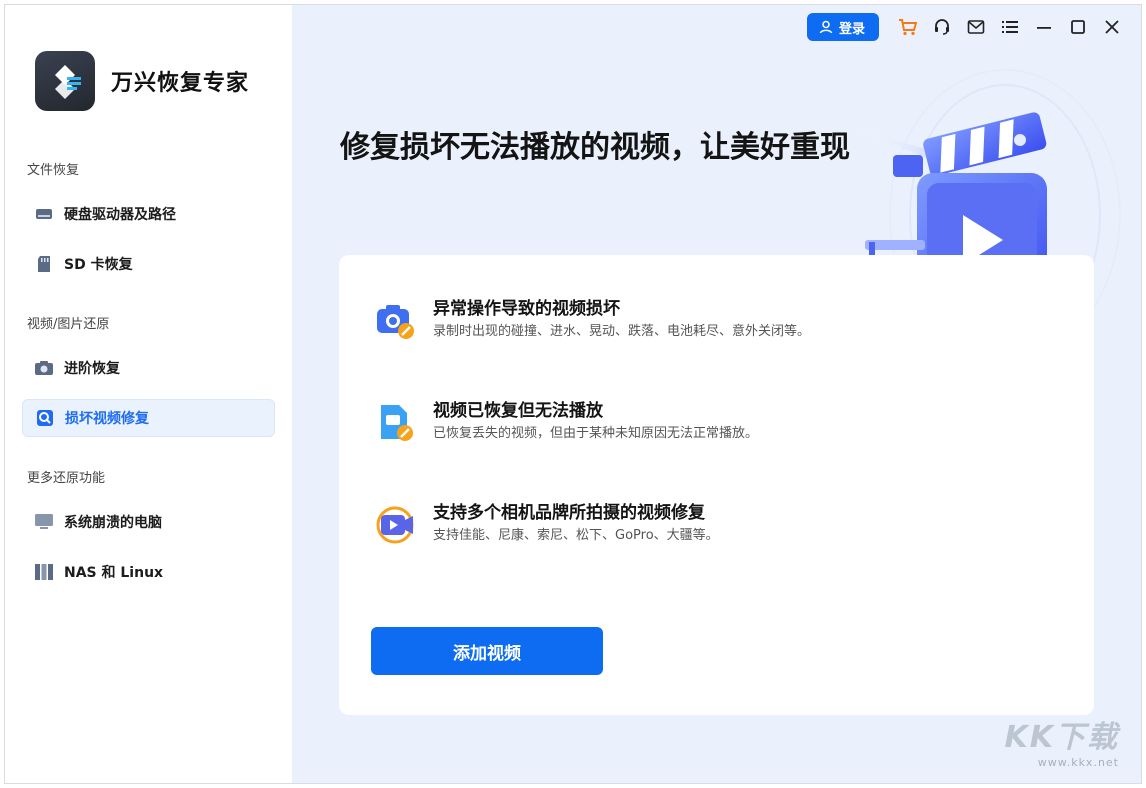 This screenshot has height=788, width=1146. Describe the element at coordinates (942, 27) in the screenshot. I see `headset-icon` at that location.